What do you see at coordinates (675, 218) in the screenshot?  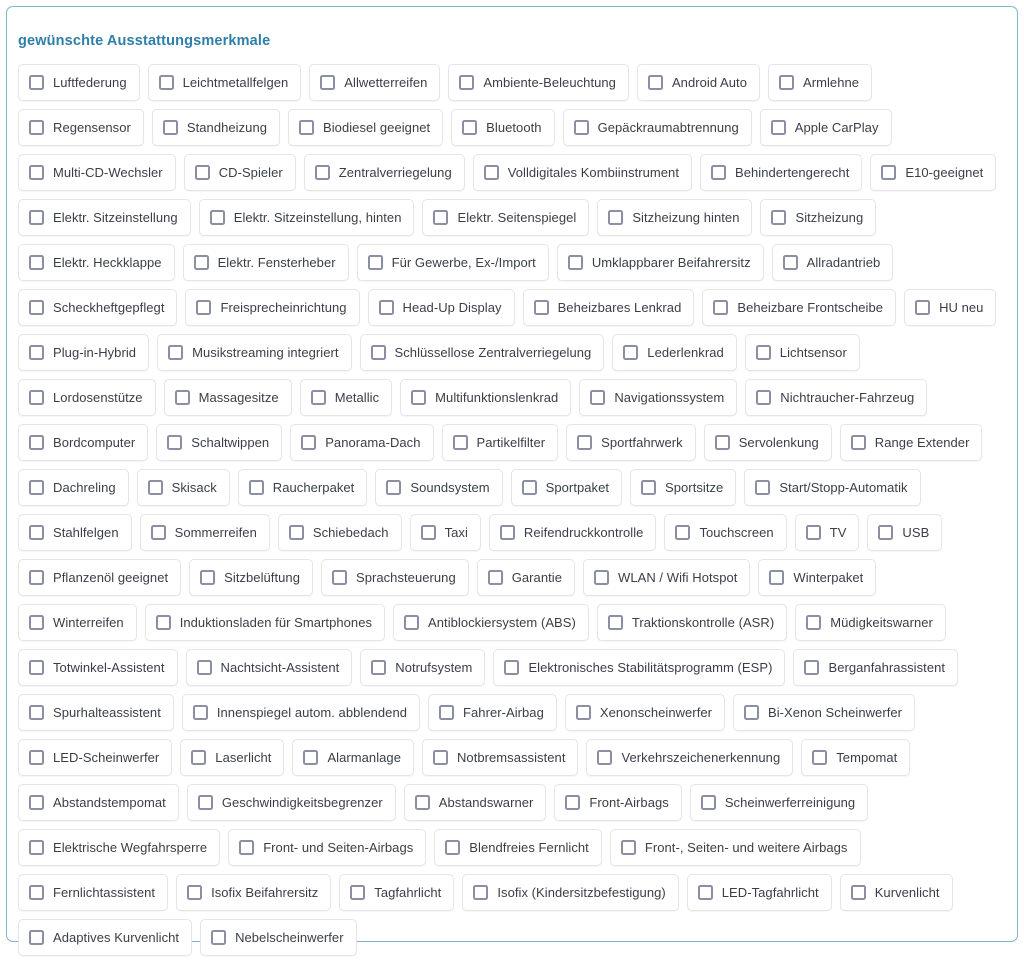 I see `equipment-option: Sitzheizung hinten` at bounding box center [675, 218].